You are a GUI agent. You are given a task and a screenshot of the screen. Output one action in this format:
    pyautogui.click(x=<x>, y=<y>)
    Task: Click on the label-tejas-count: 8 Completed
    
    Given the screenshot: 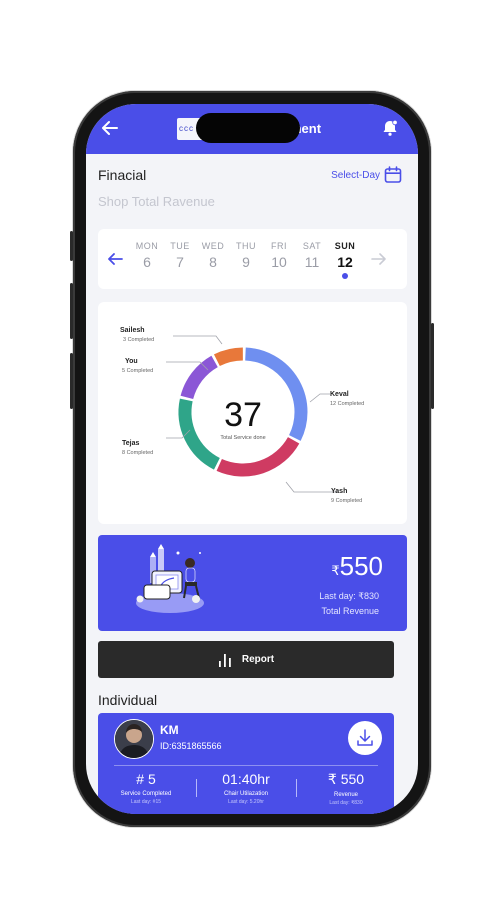 What is the action you would take?
    pyautogui.click(x=137, y=453)
    